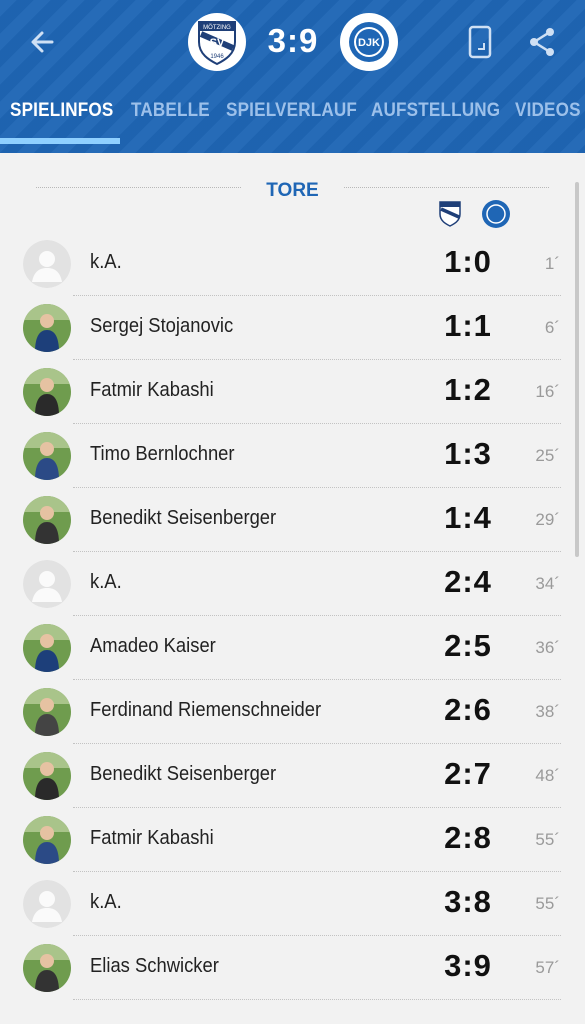 This screenshot has height=1024, width=585. Describe the element at coordinates (552, 327) in the screenshot. I see `goal-minute: 6´` at that location.